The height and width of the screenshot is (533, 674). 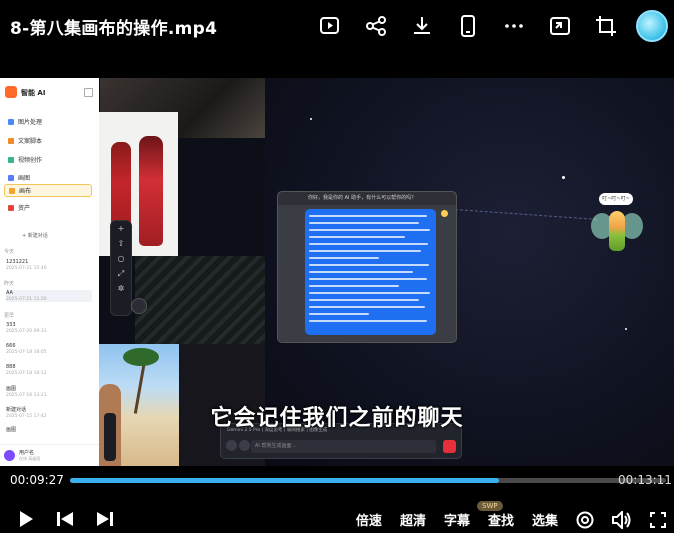 I want to click on upload-icon: ⇧, so click(x=121, y=243).